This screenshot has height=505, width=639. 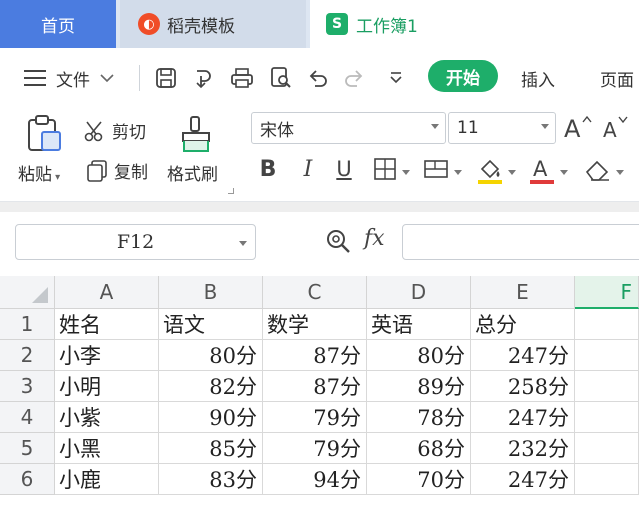 I want to click on grid-cell: 85分, so click(x=211, y=448).